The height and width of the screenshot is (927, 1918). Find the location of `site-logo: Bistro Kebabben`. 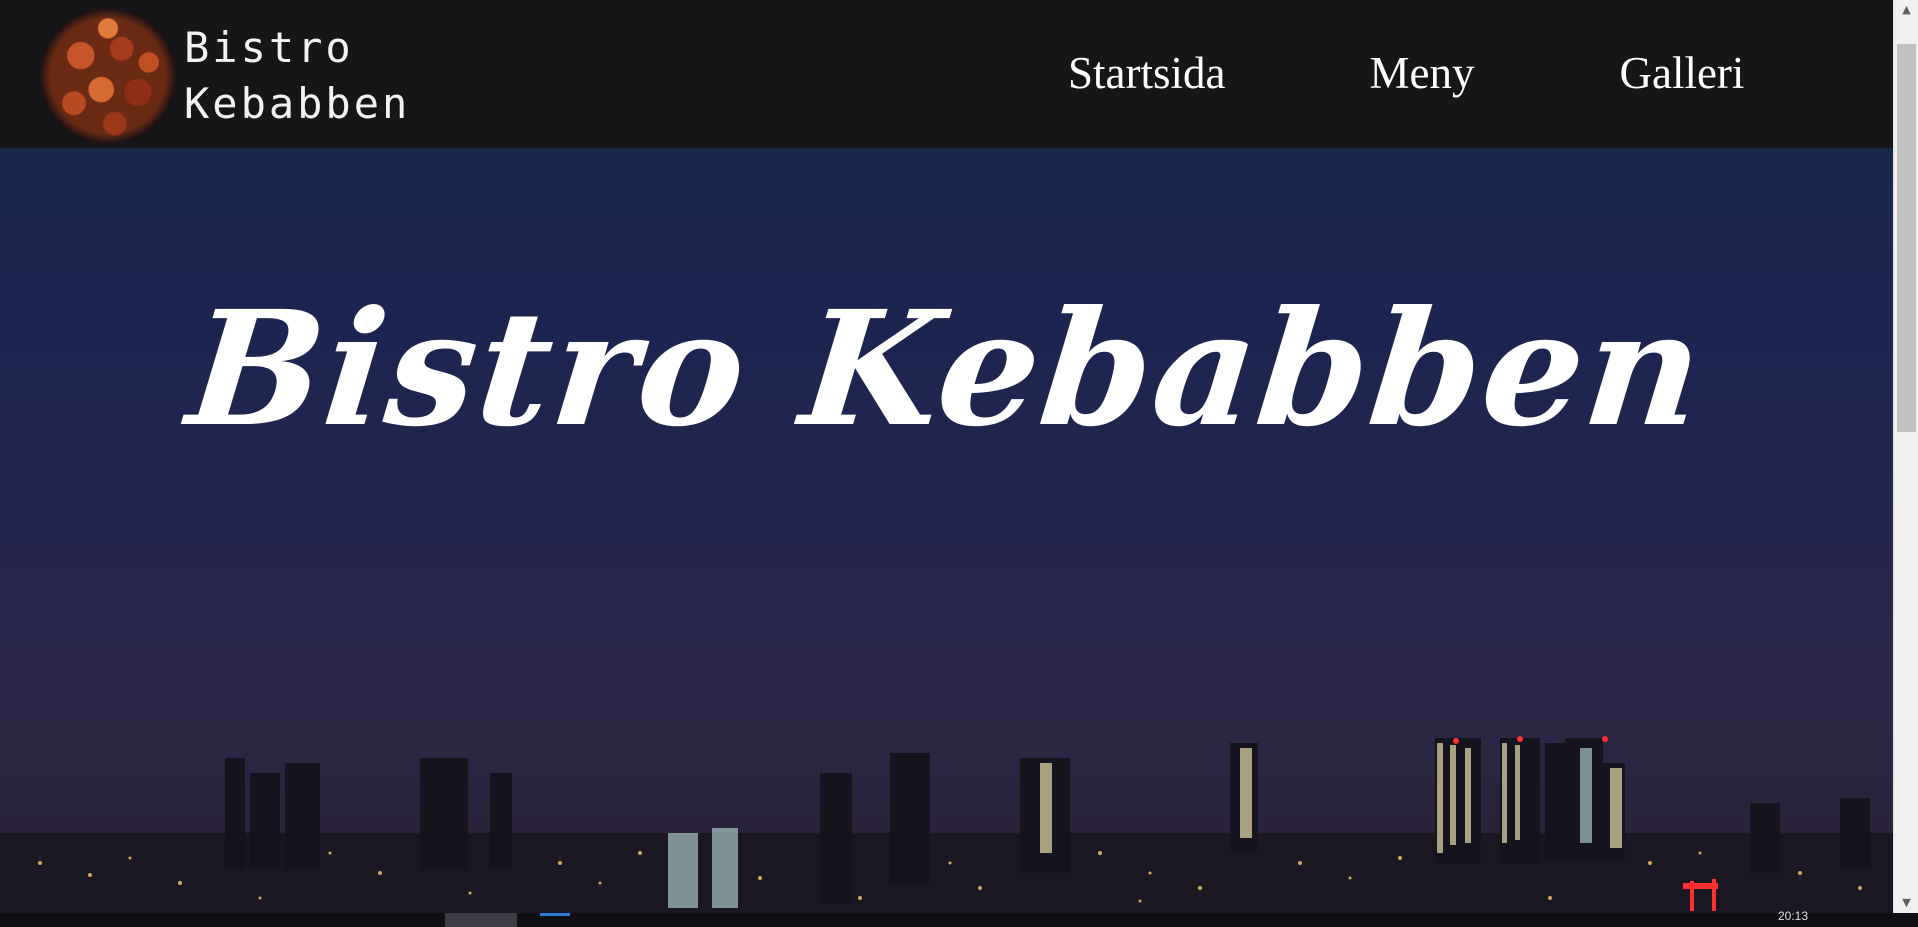

site-logo: Bistro Kebabben is located at coordinates (225, 76).